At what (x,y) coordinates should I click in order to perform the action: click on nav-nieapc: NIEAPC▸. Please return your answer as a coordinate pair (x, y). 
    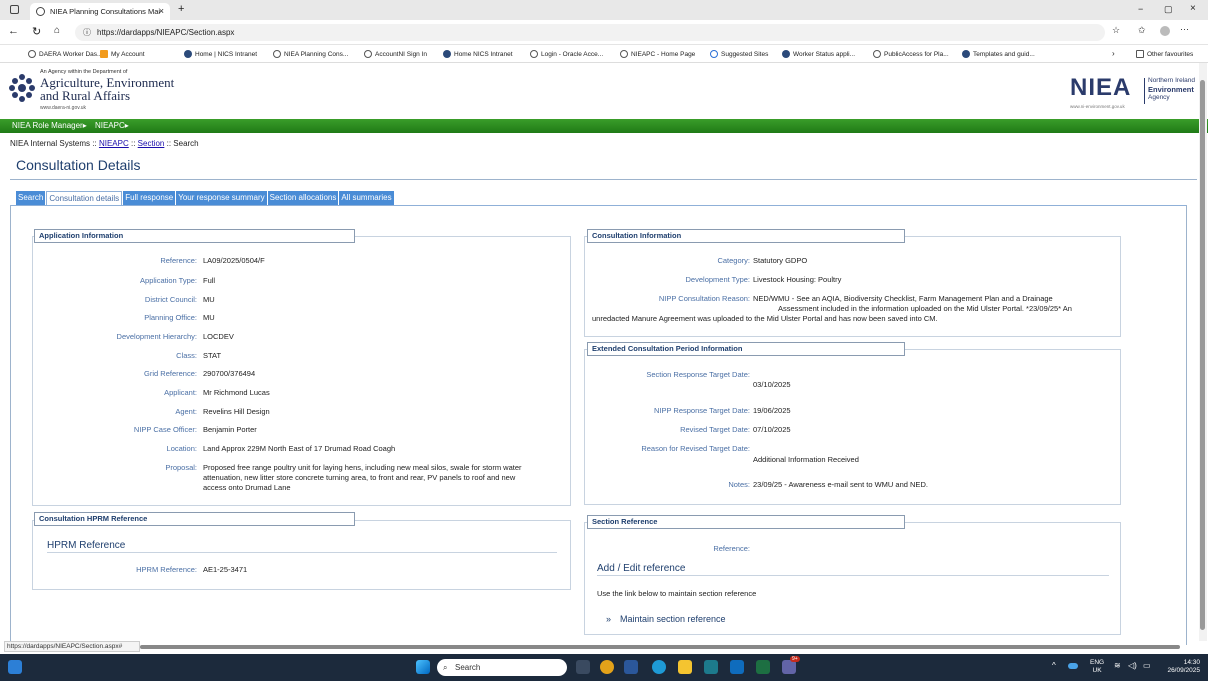
    Looking at the image, I should click on (112, 125).